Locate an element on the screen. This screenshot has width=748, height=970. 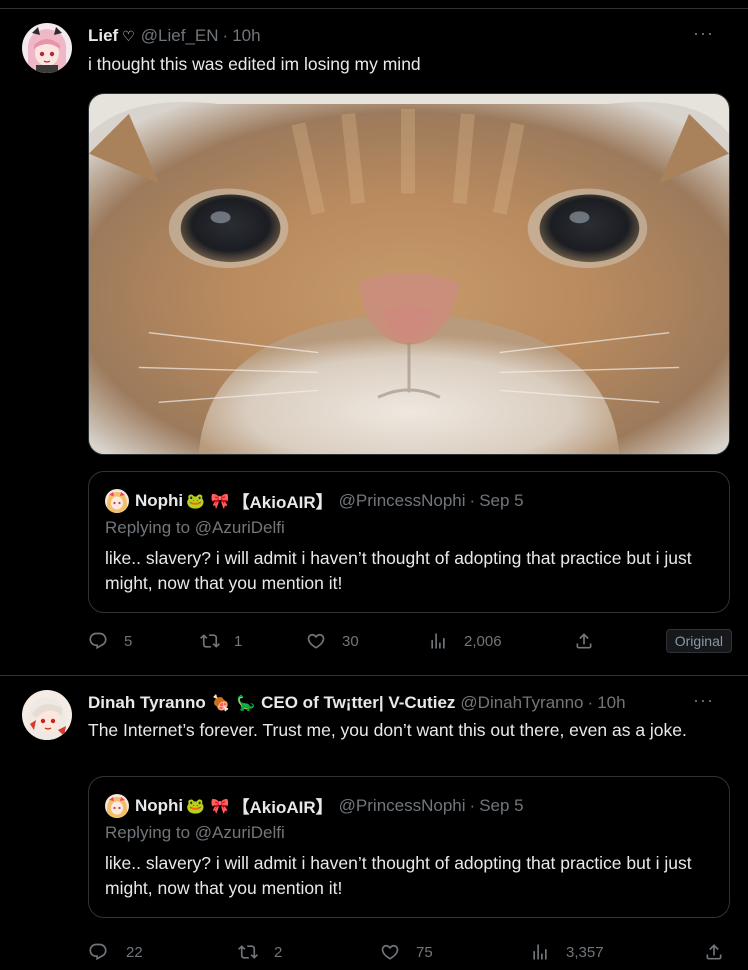
meat-emoji: 🍖 is located at coordinates (221, 703).